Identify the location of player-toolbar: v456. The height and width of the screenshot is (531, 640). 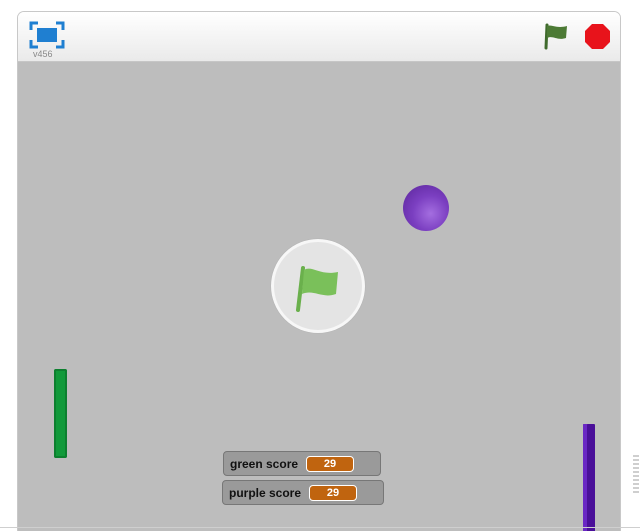
(319, 37).